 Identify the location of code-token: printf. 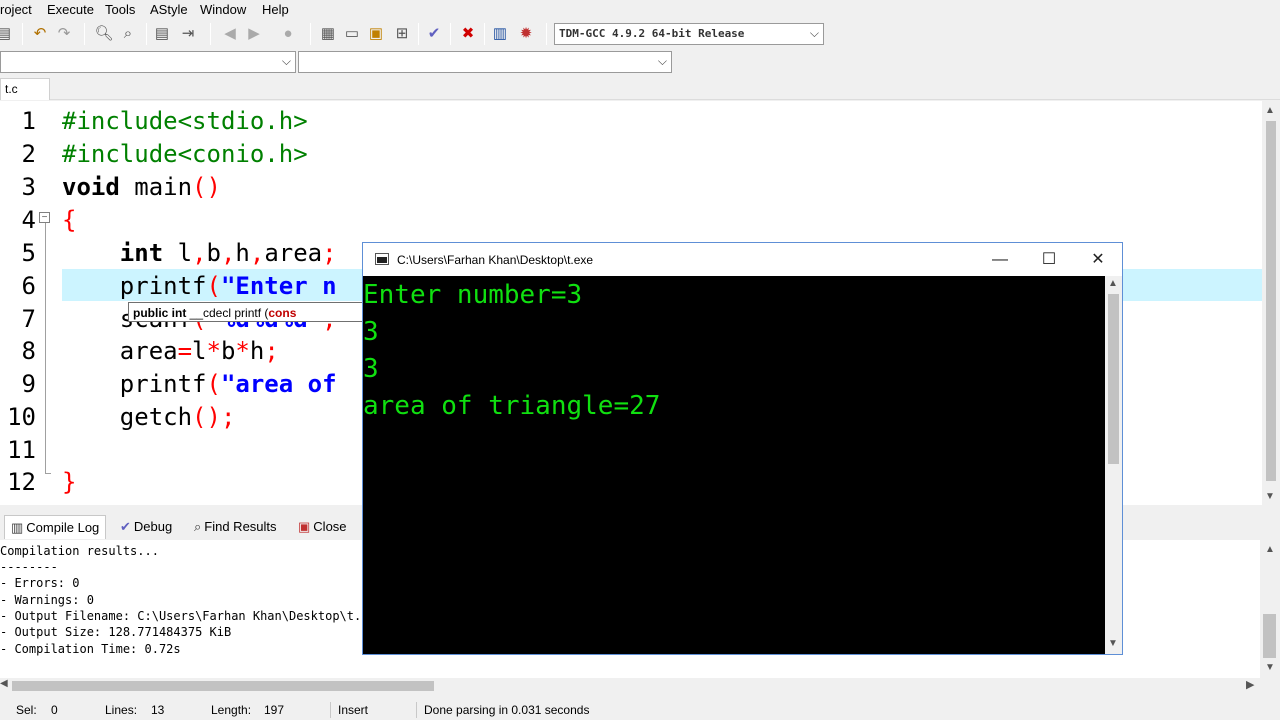
(134, 384).